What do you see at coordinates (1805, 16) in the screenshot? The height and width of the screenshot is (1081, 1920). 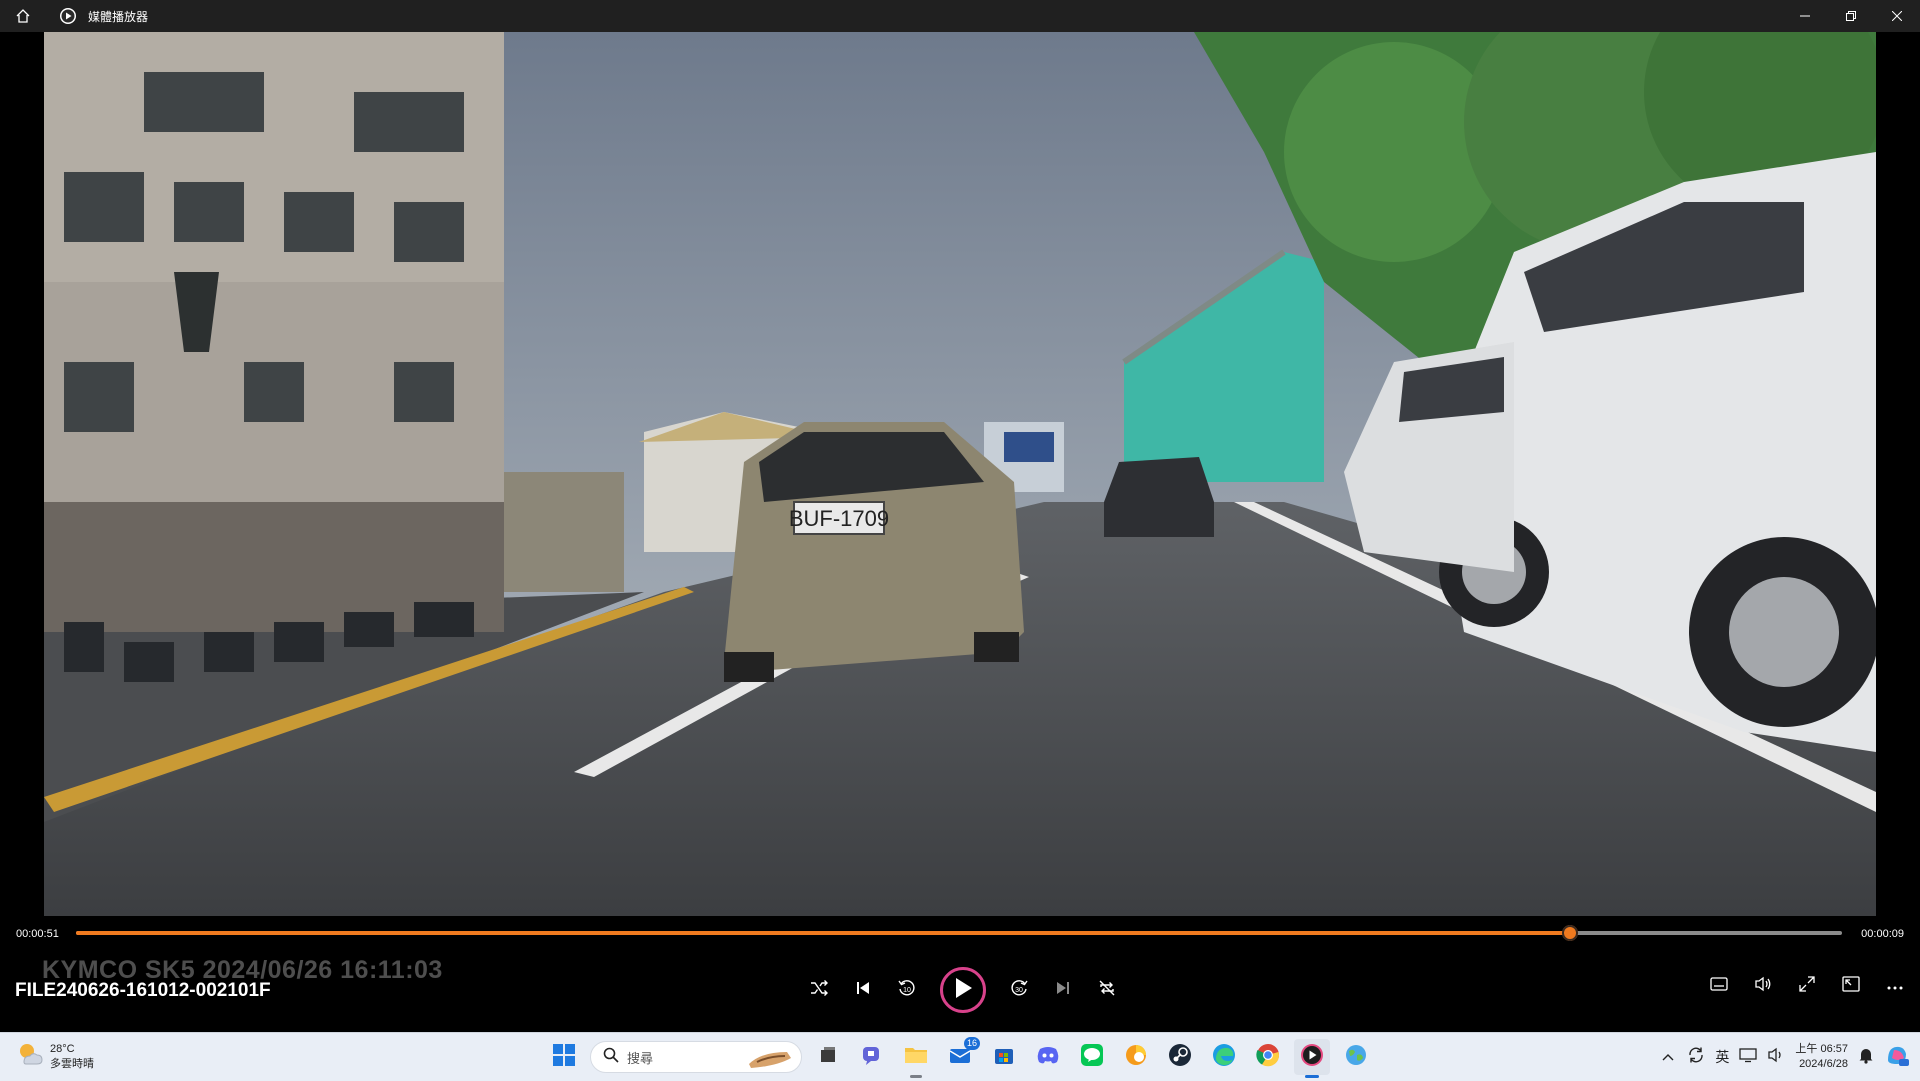 I see `minimize-button` at bounding box center [1805, 16].